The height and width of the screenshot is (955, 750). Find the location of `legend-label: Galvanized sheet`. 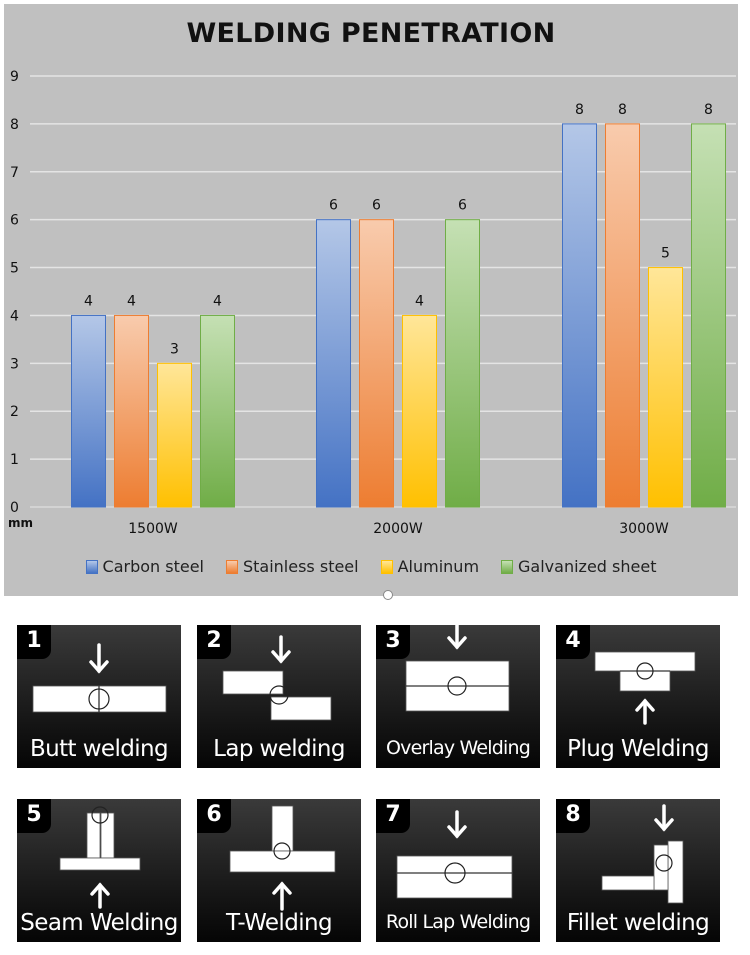

legend-label: Galvanized sheet is located at coordinates (587, 566).